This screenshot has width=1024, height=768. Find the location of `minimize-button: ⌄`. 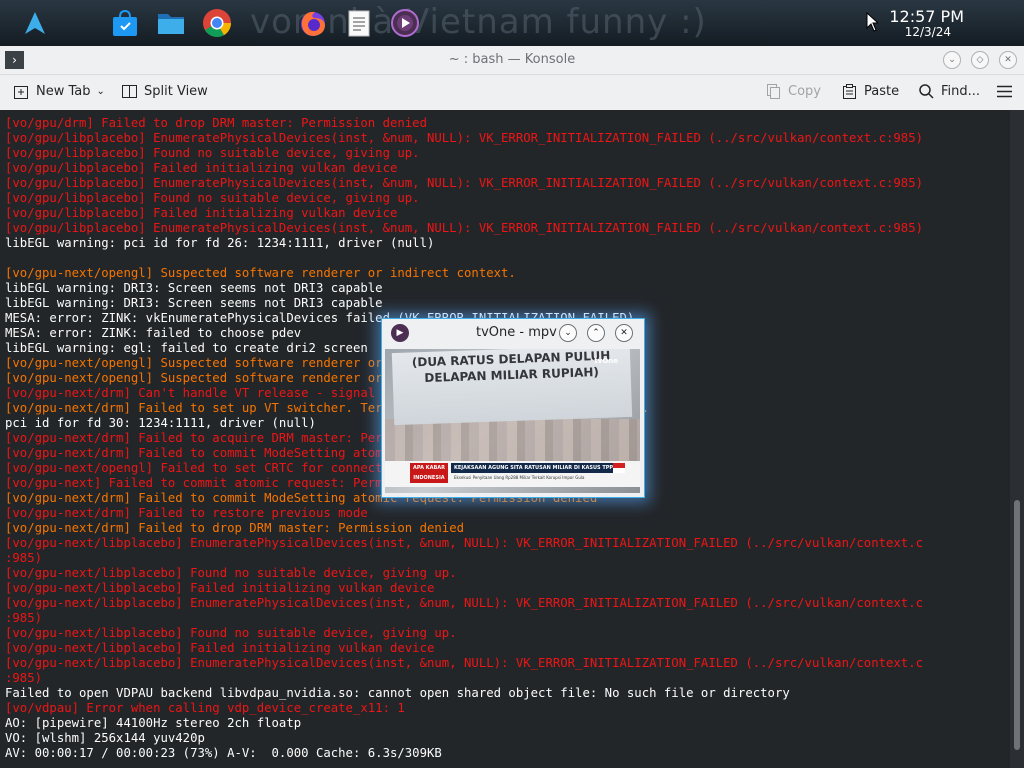

minimize-button: ⌄ is located at coordinates (952, 60).